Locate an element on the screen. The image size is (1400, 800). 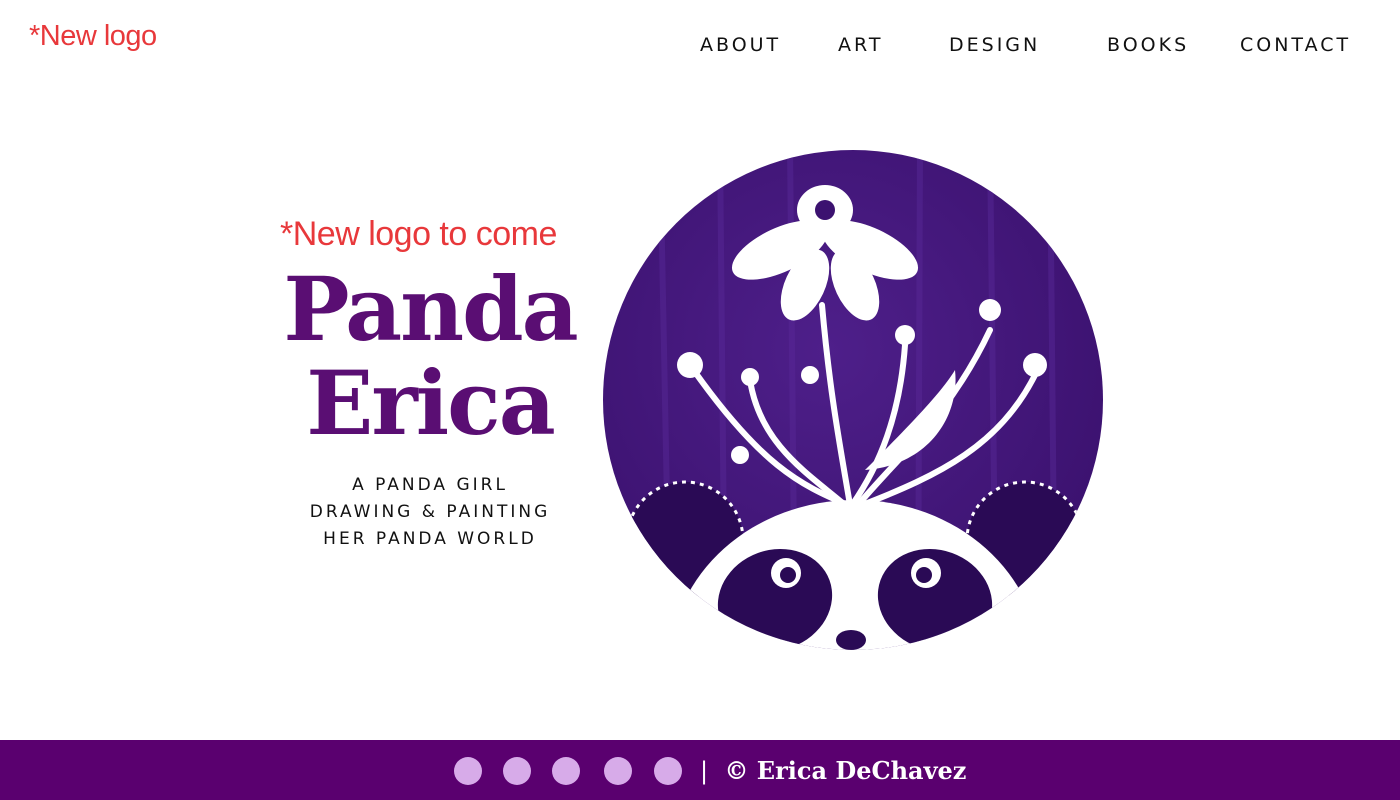
top-navigation: ABOUT ART DESIGN BOOKS CONTACT is located at coordinates (700, 49).